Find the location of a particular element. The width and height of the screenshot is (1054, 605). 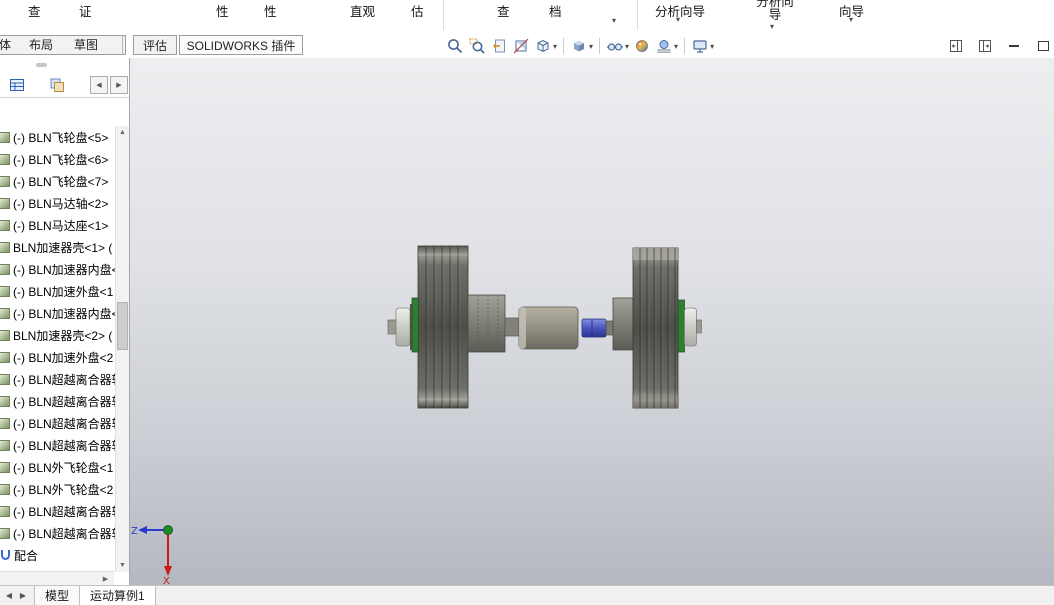

hub-left is located at coordinates (486, 323).